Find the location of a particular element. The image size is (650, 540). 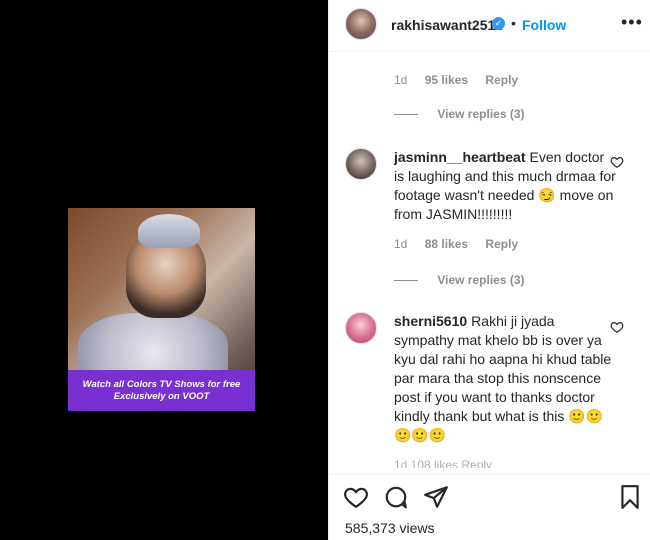

comment-meta: 1d 95 likes Reply is located at coordinates (456, 80).